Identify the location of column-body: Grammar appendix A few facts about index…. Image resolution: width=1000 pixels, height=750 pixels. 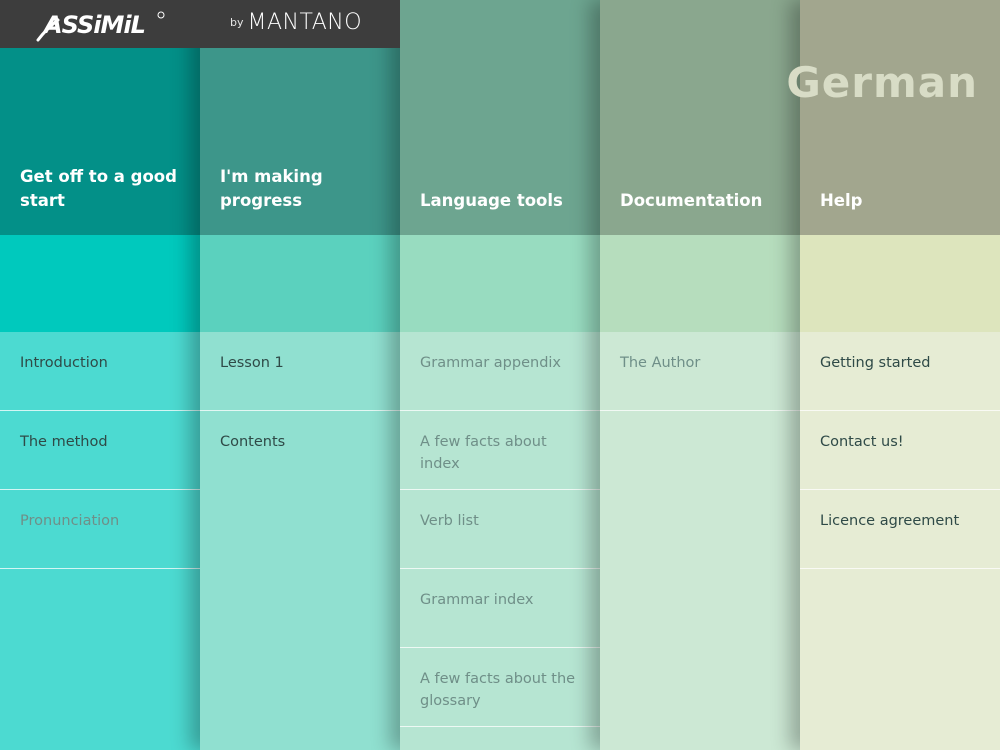
(500, 541).